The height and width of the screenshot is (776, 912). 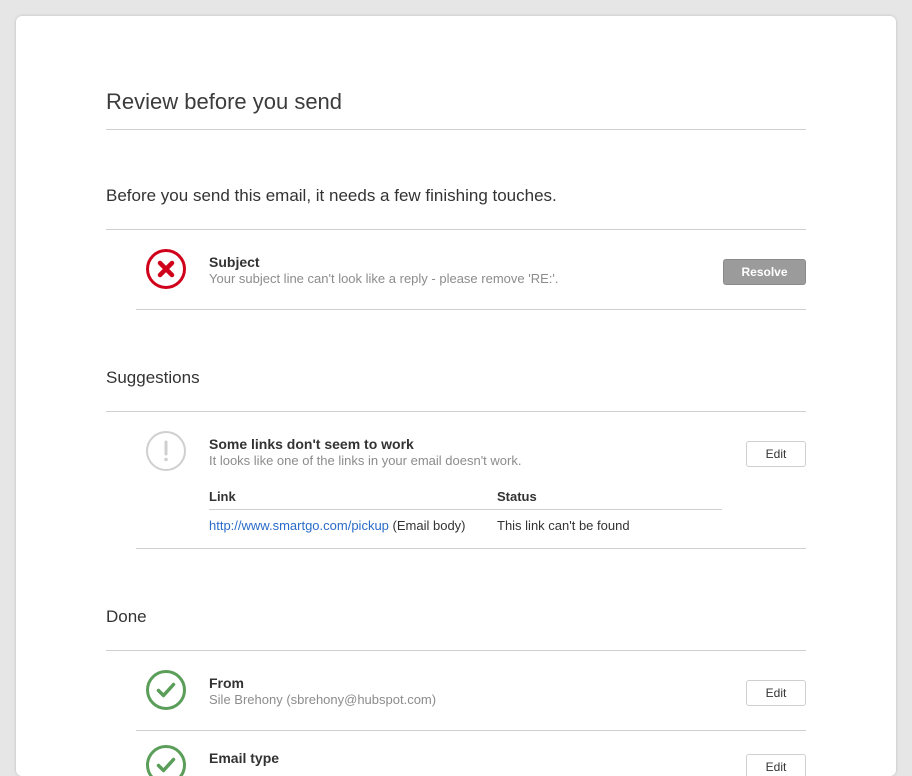 I want to click on check-description: Sile Brehony (sbrehony@hubspot.com), so click(x=323, y=699).